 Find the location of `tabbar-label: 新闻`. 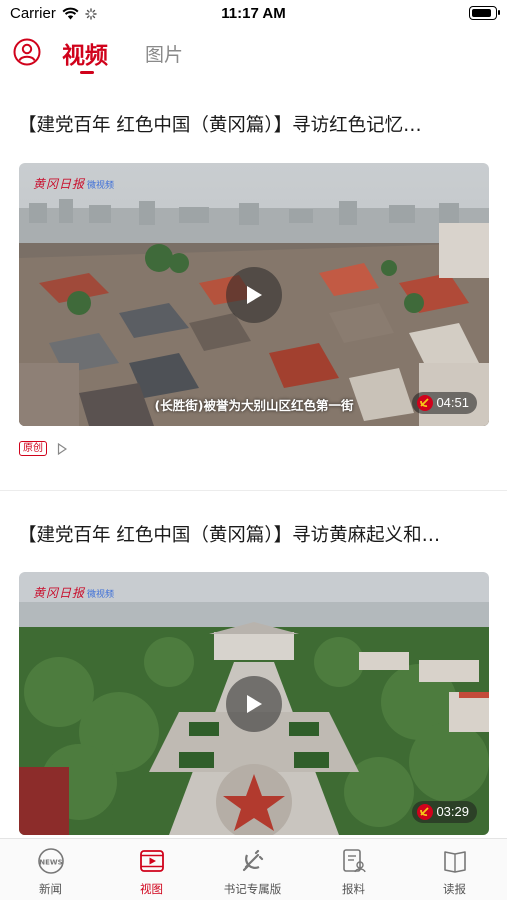

tabbar-label: 新闻 is located at coordinates (50, 889).